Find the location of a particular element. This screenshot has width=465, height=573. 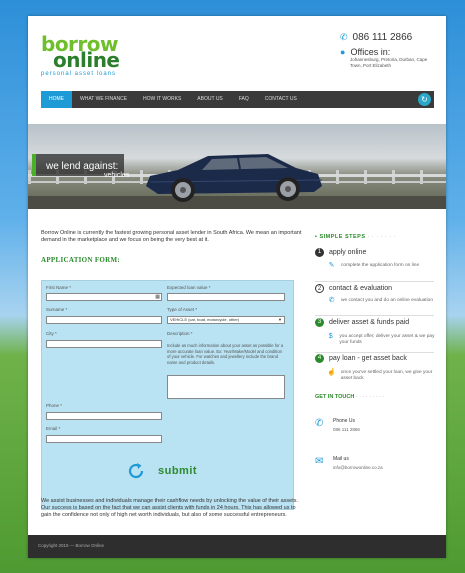

steps-title-text: SIMPLE STEPS is located at coordinates (342, 237).